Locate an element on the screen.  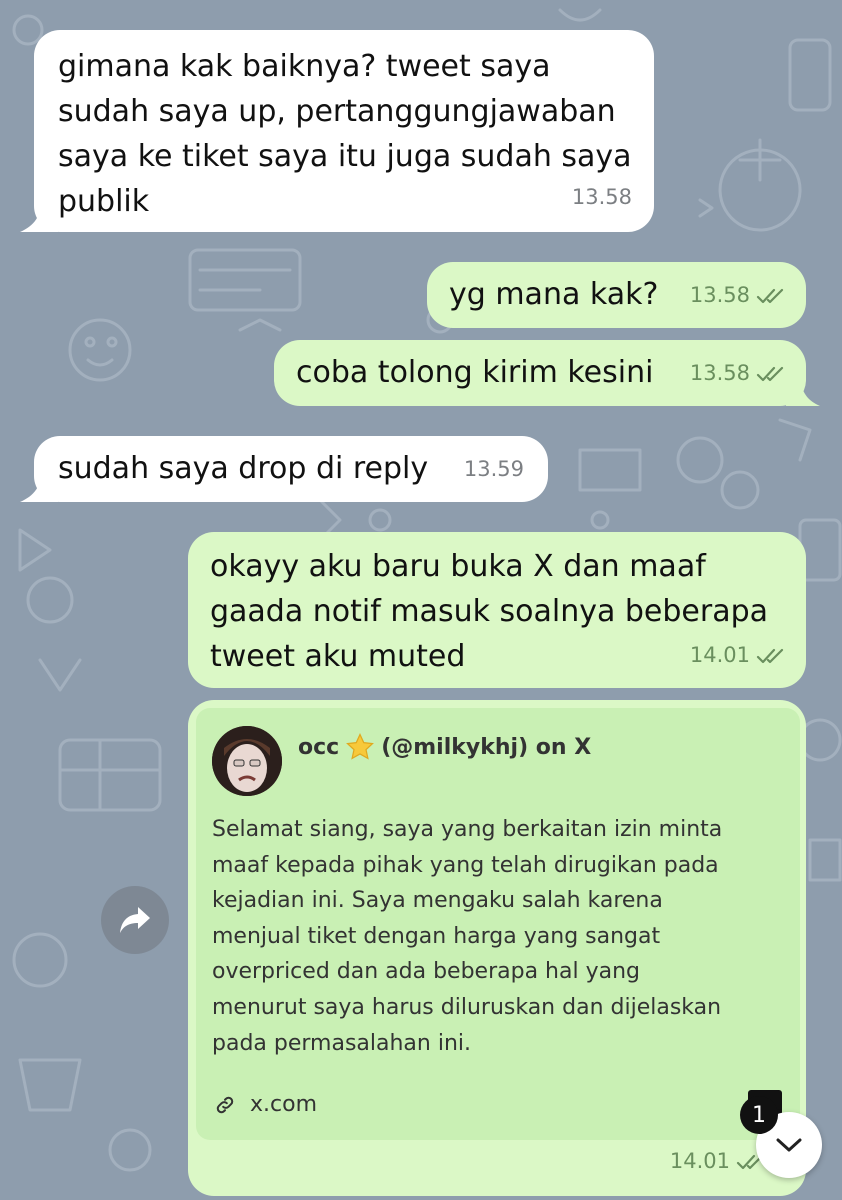
forward-button is located at coordinates (135, 920).